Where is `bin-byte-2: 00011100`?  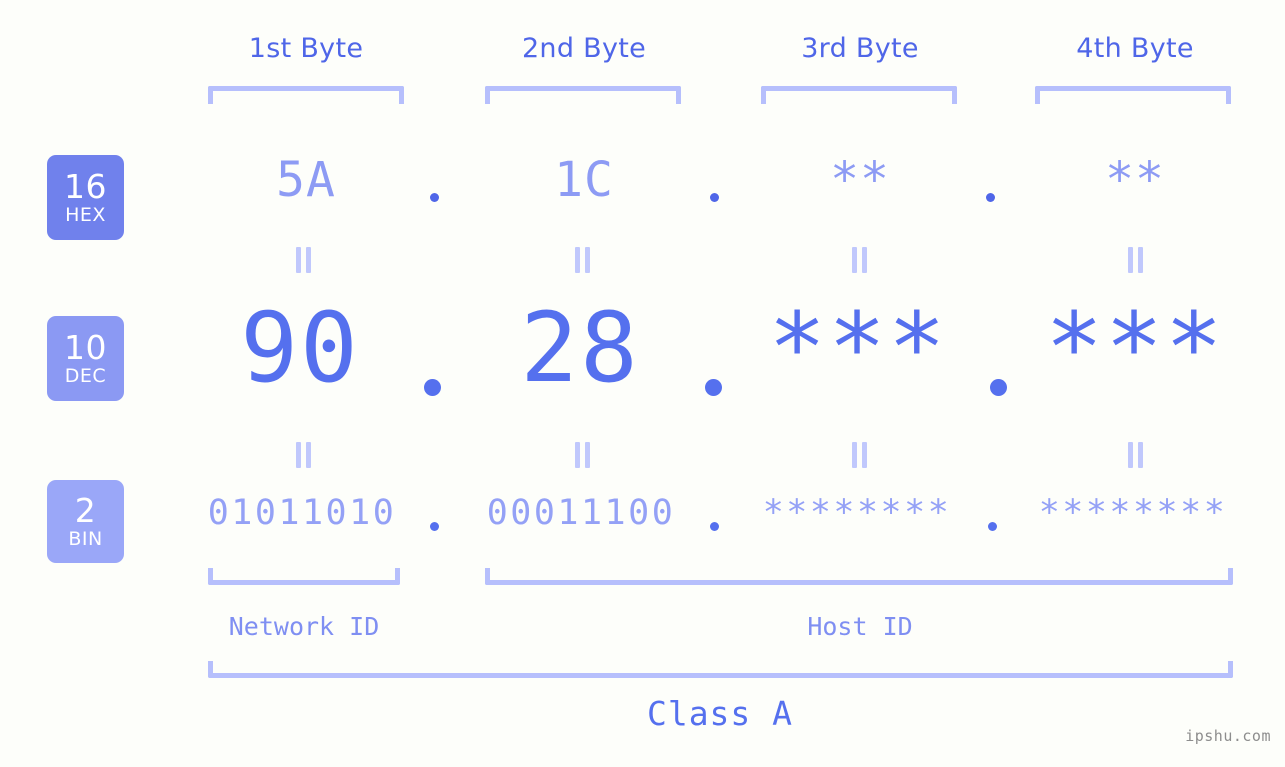
bin-byte-2: 00011100 is located at coordinates (581, 513).